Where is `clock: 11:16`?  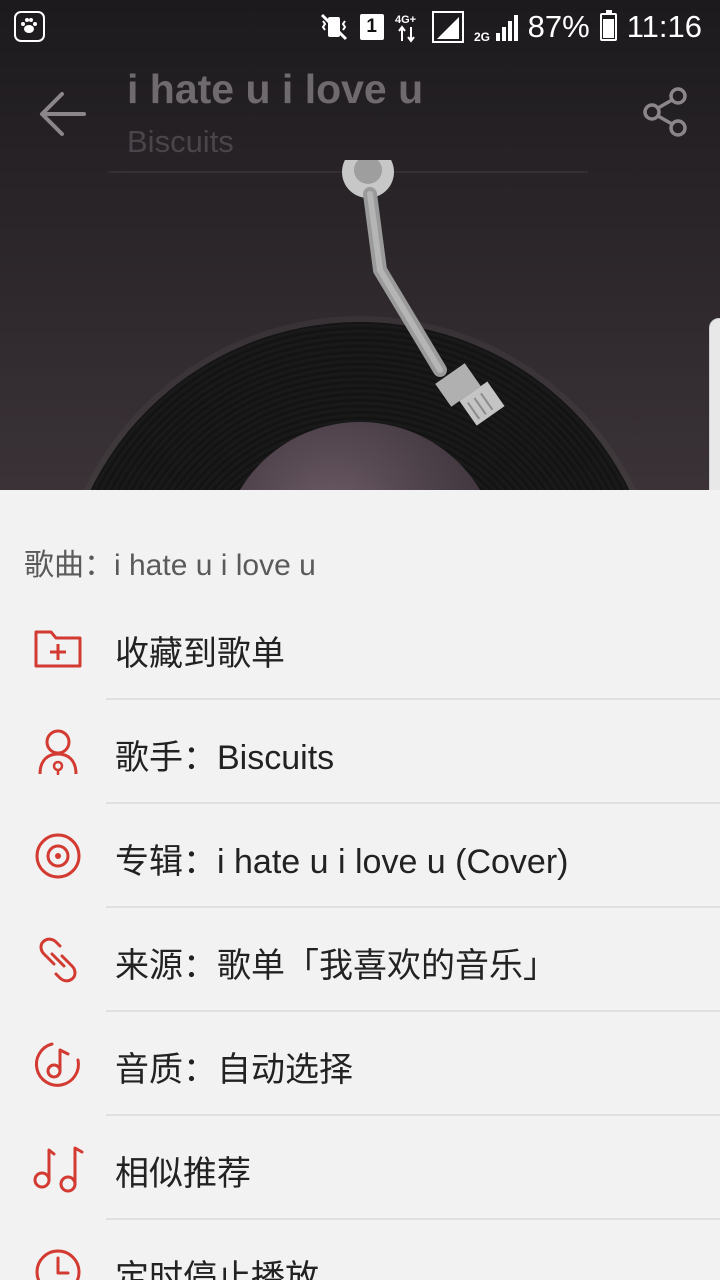 clock: 11:16 is located at coordinates (664, 26).